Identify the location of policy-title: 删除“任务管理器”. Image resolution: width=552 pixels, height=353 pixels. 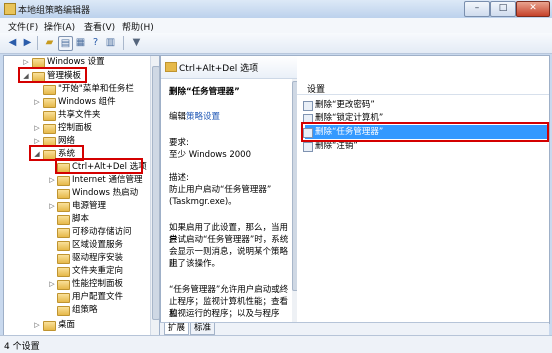
(204, 92).